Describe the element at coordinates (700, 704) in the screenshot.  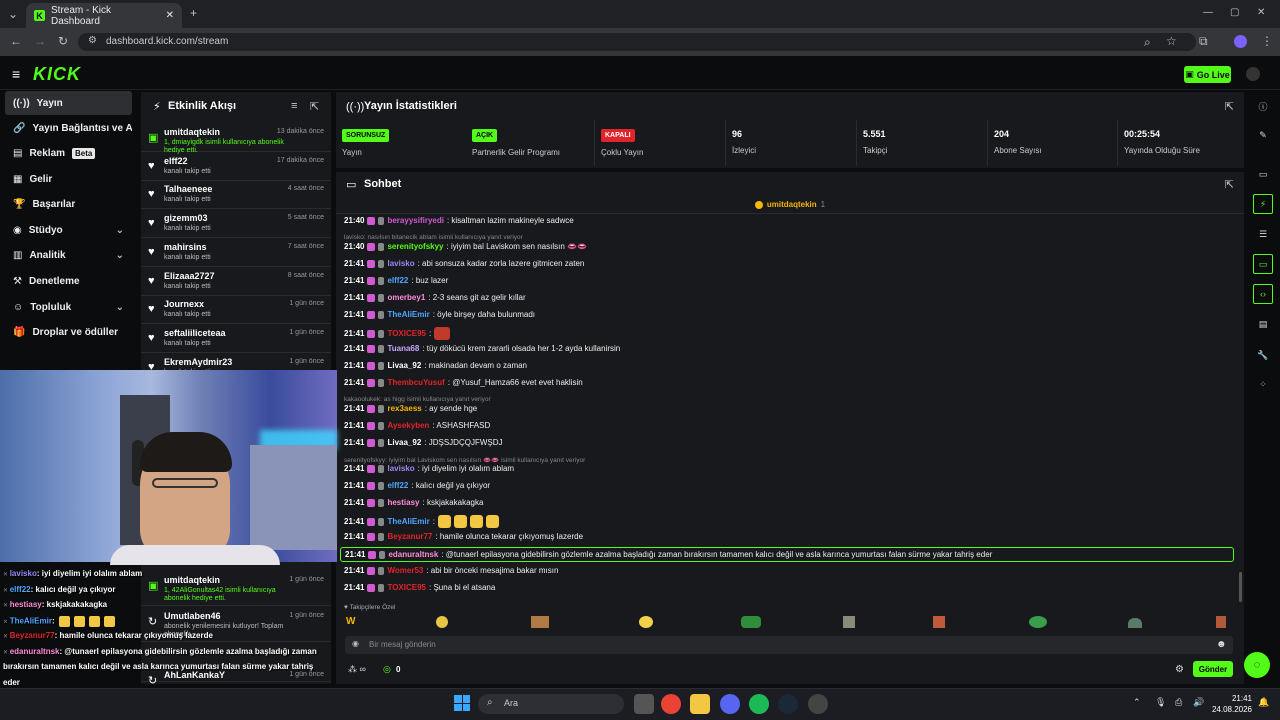
I see `file-explorer-icon` at that location.